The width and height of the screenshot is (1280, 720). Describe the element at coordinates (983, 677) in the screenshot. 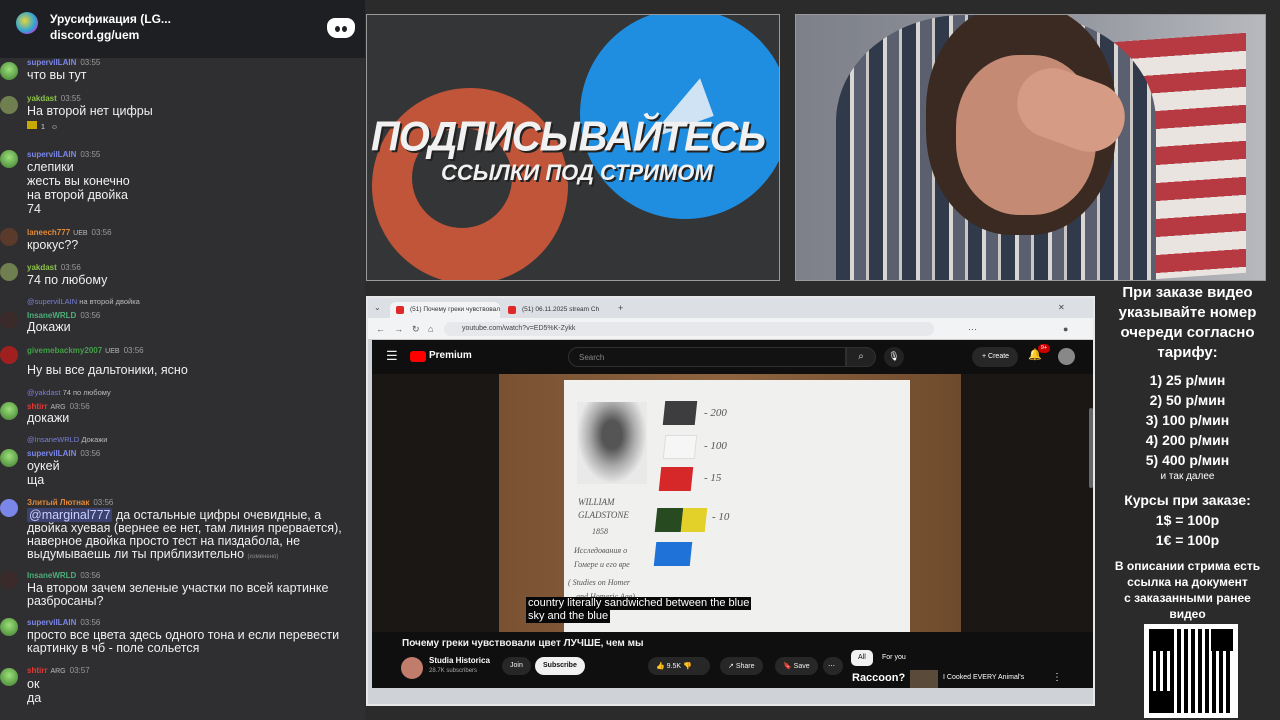

I see `recommended-title: I Cooked EVERY Animal's` at that location.